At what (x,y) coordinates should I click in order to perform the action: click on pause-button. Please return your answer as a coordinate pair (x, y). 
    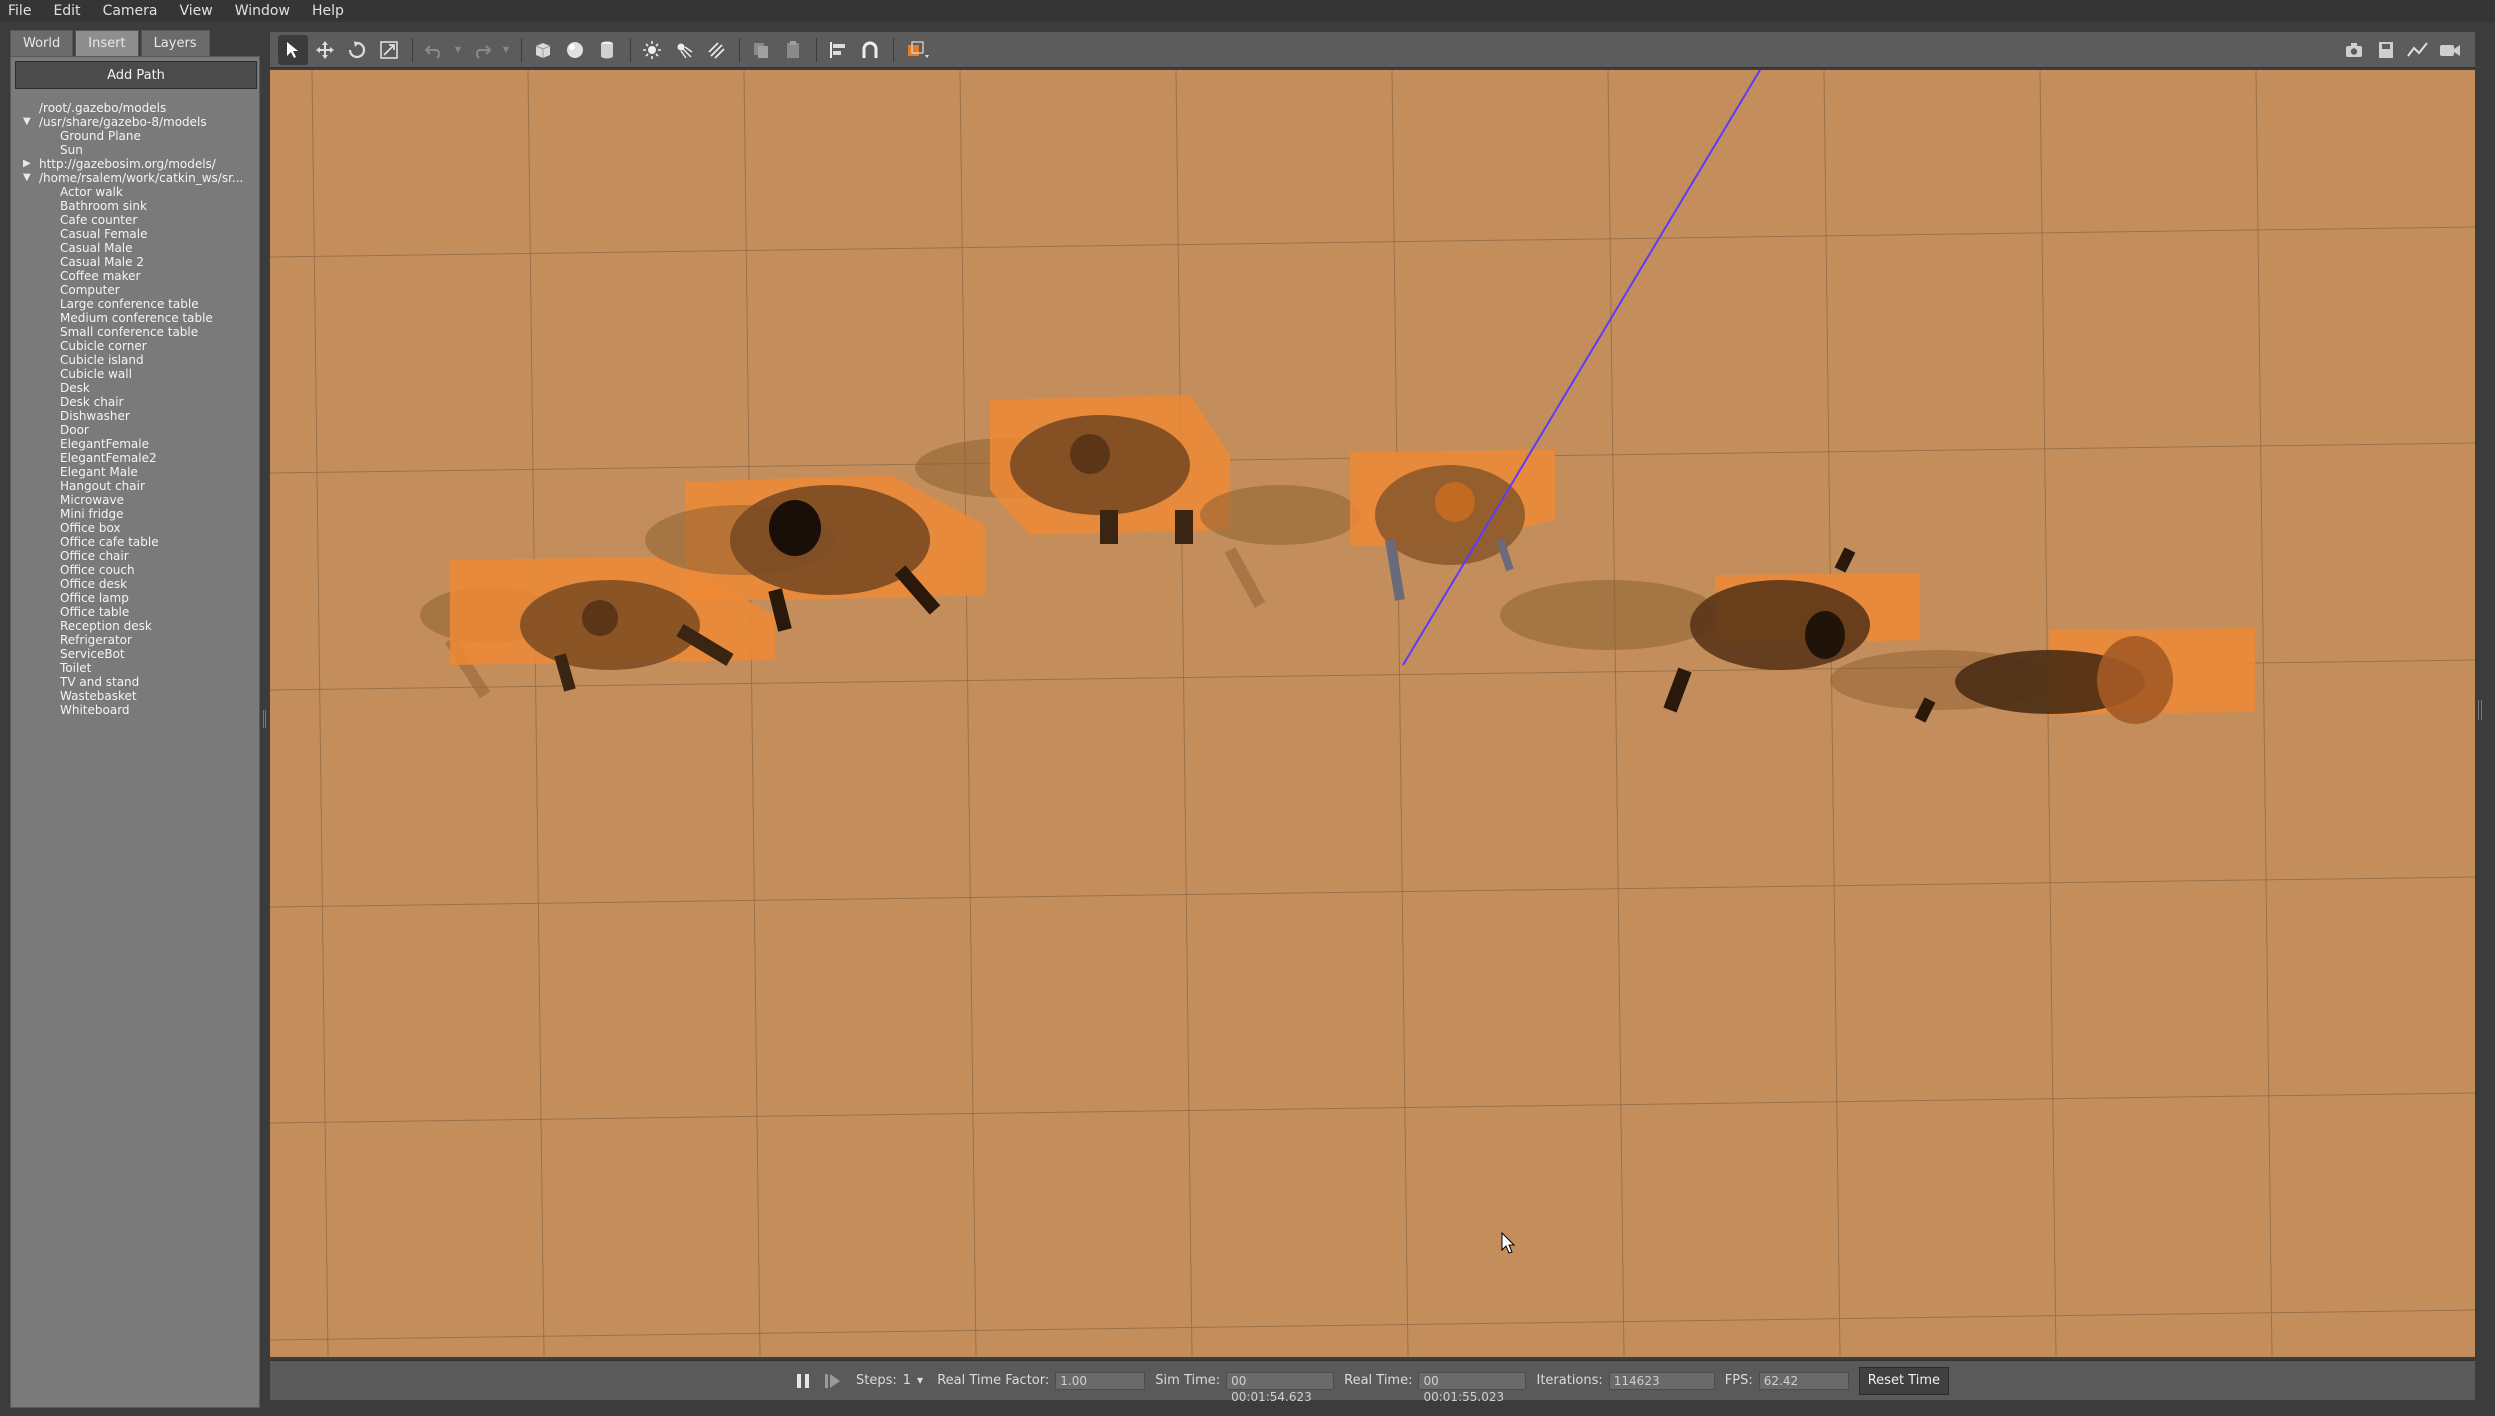
    Looking at the image, I should click on (803, 1381).